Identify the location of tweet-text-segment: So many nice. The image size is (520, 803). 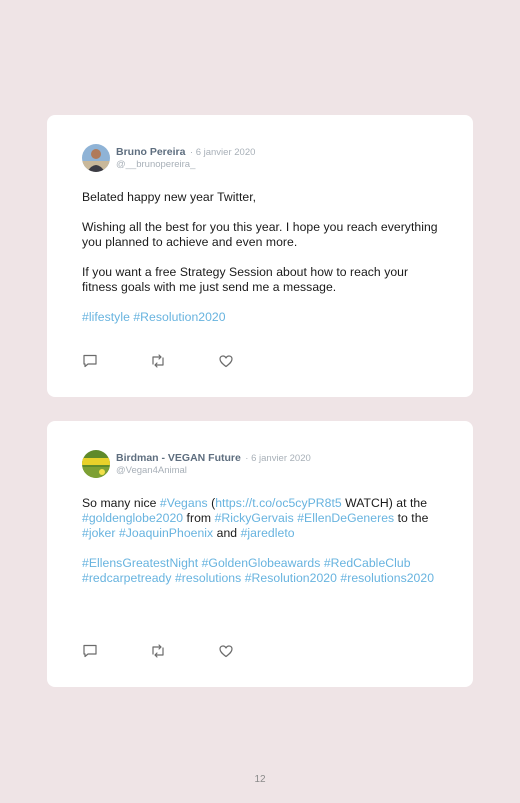
(121, 503).